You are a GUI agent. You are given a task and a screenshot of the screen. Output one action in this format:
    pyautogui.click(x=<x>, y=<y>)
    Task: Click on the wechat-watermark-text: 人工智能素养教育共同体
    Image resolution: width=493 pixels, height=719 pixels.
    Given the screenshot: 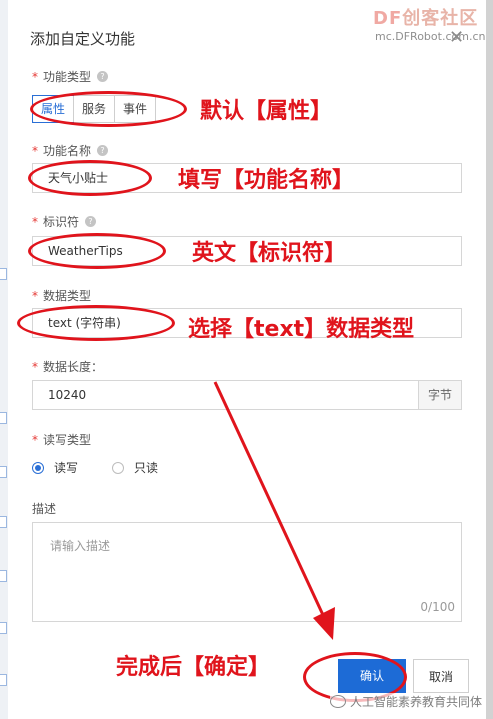 What is the action you would take?
    pyautogui.click(x=416, y=702)
    